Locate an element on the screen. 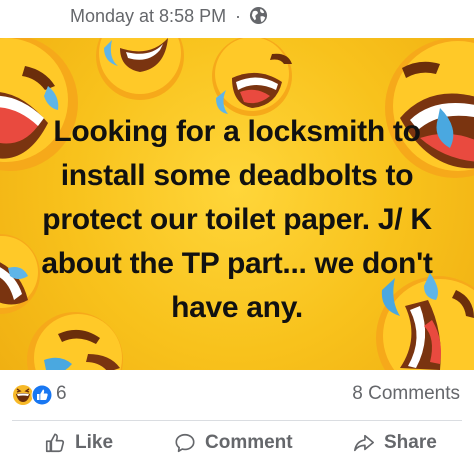  post-actions: Like Comment Share is located at coordinates (237, 441).